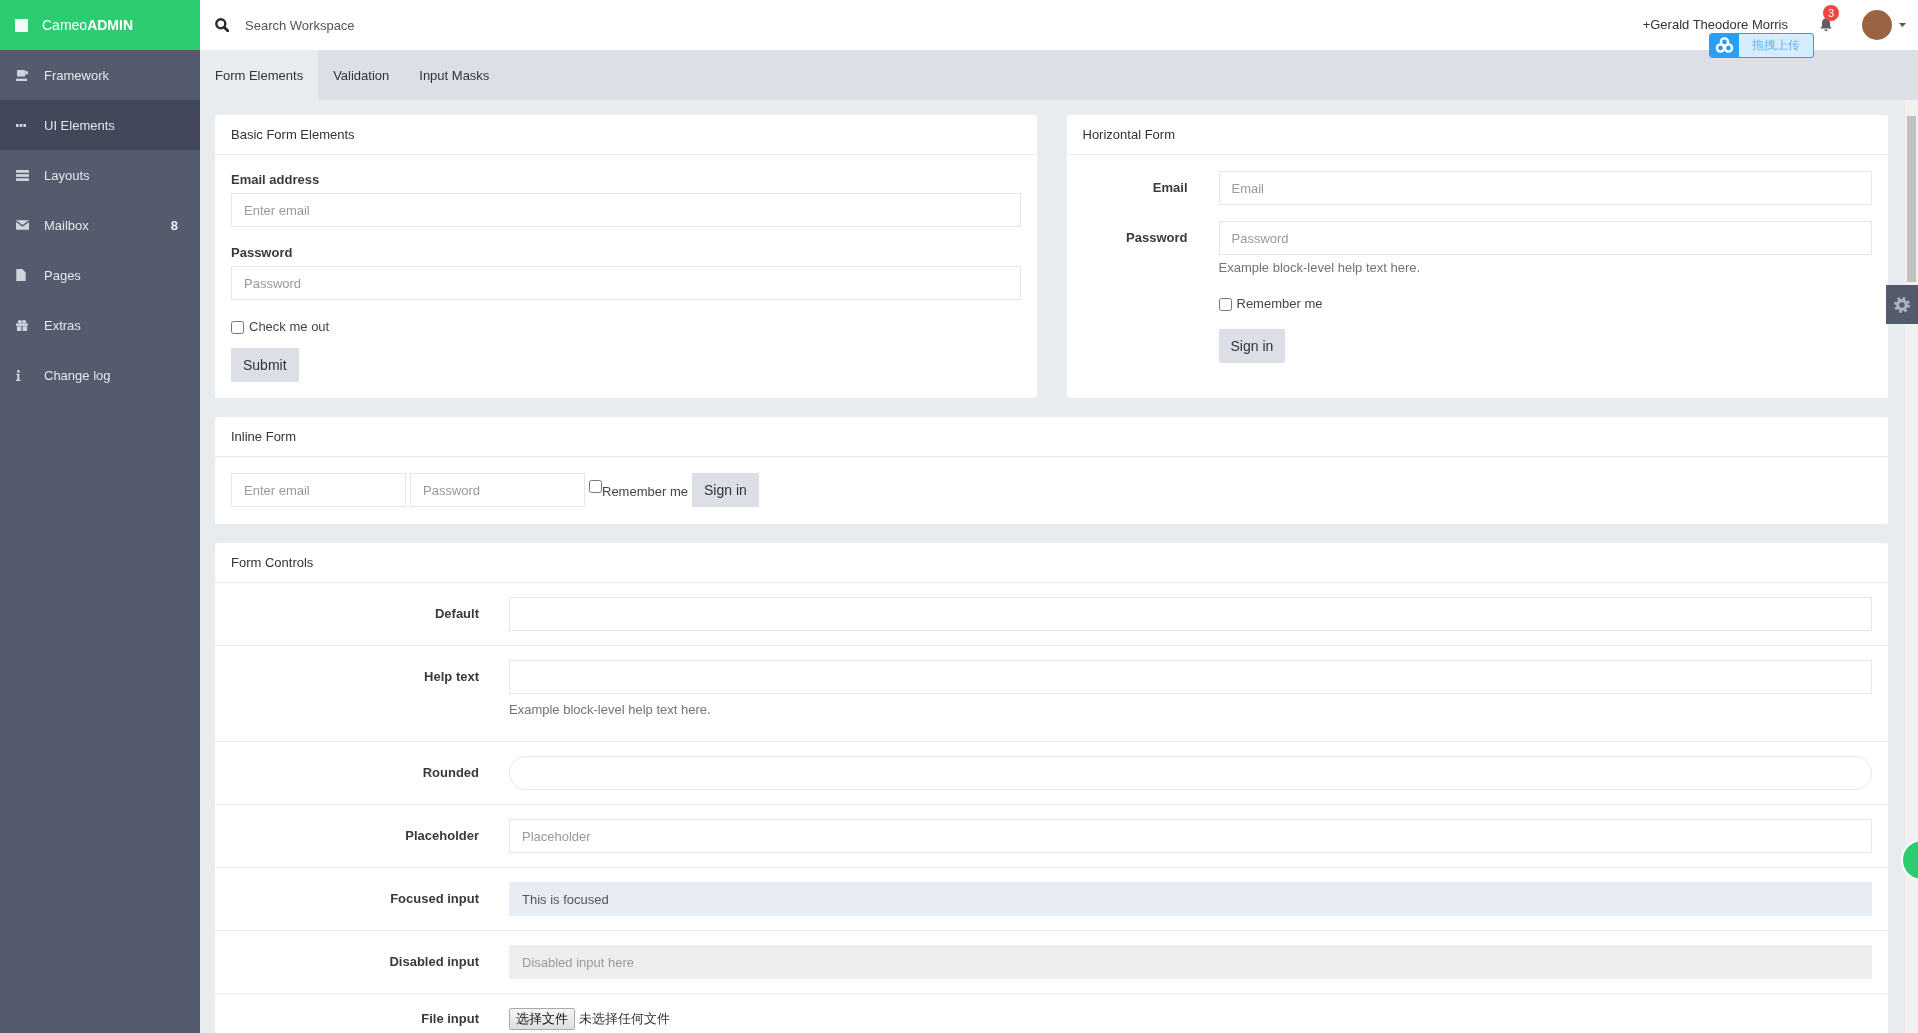  What do you see at coordinates (1877, 25) in the screenshot?
I see `avatar` at bounding box center [1877, 25].